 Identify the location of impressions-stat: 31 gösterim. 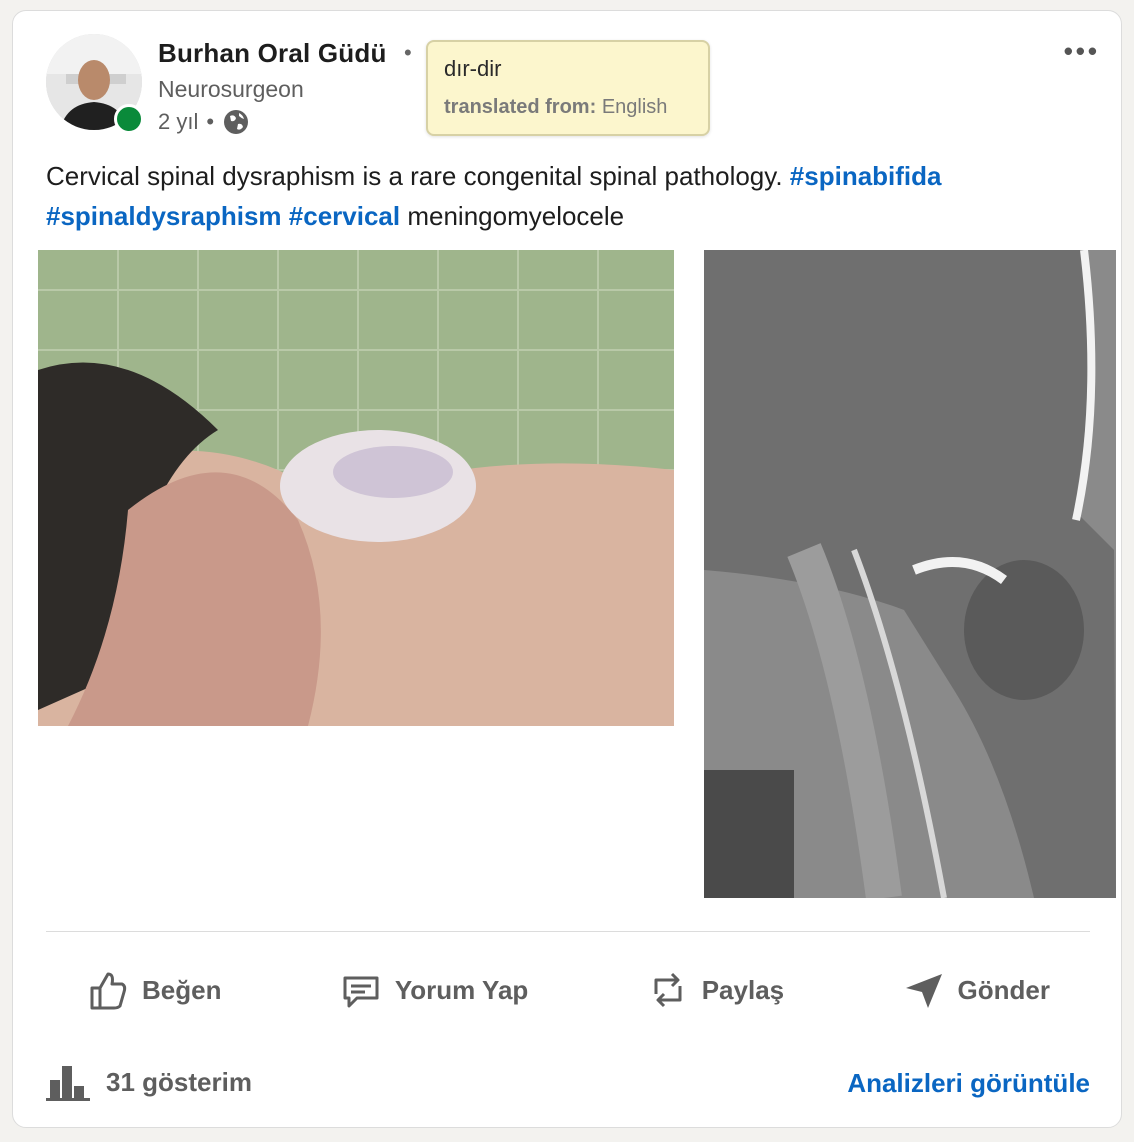
(149, 1082).